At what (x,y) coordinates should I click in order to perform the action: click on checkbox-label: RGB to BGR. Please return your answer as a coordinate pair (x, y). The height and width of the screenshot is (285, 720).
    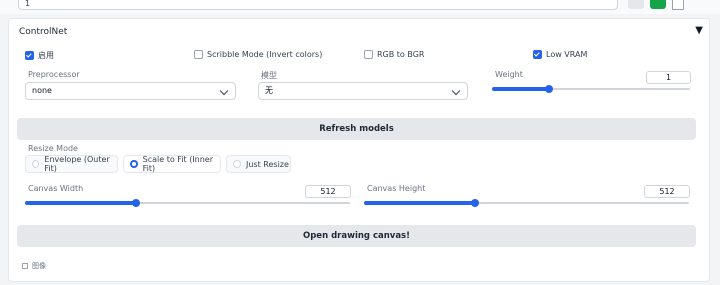
    Looking at the image, I should click on (401, 54).